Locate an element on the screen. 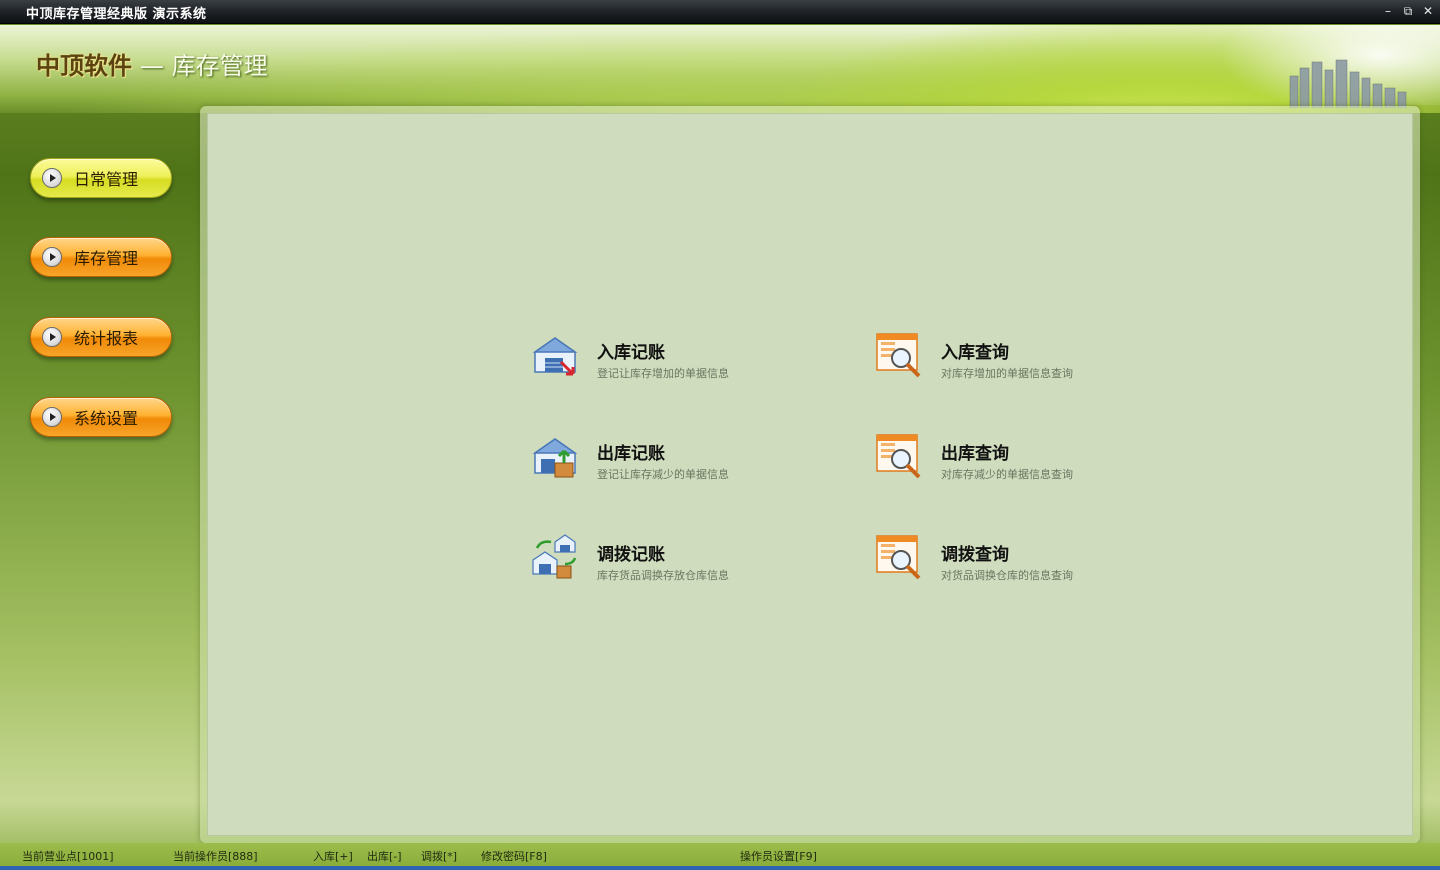 The height and width of the screenshot is (870, 1440). stock-out-entry: 出库记账 登记让库存减少的单据信息 is located at coordinates (676, 463).